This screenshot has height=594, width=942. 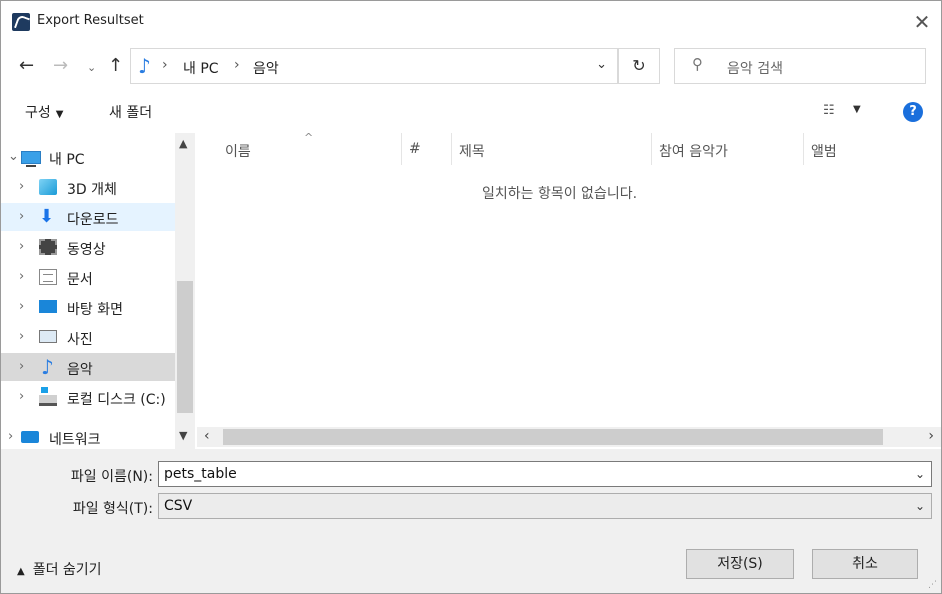 I want to click on desktop-icon, so click(x=48, y=306).